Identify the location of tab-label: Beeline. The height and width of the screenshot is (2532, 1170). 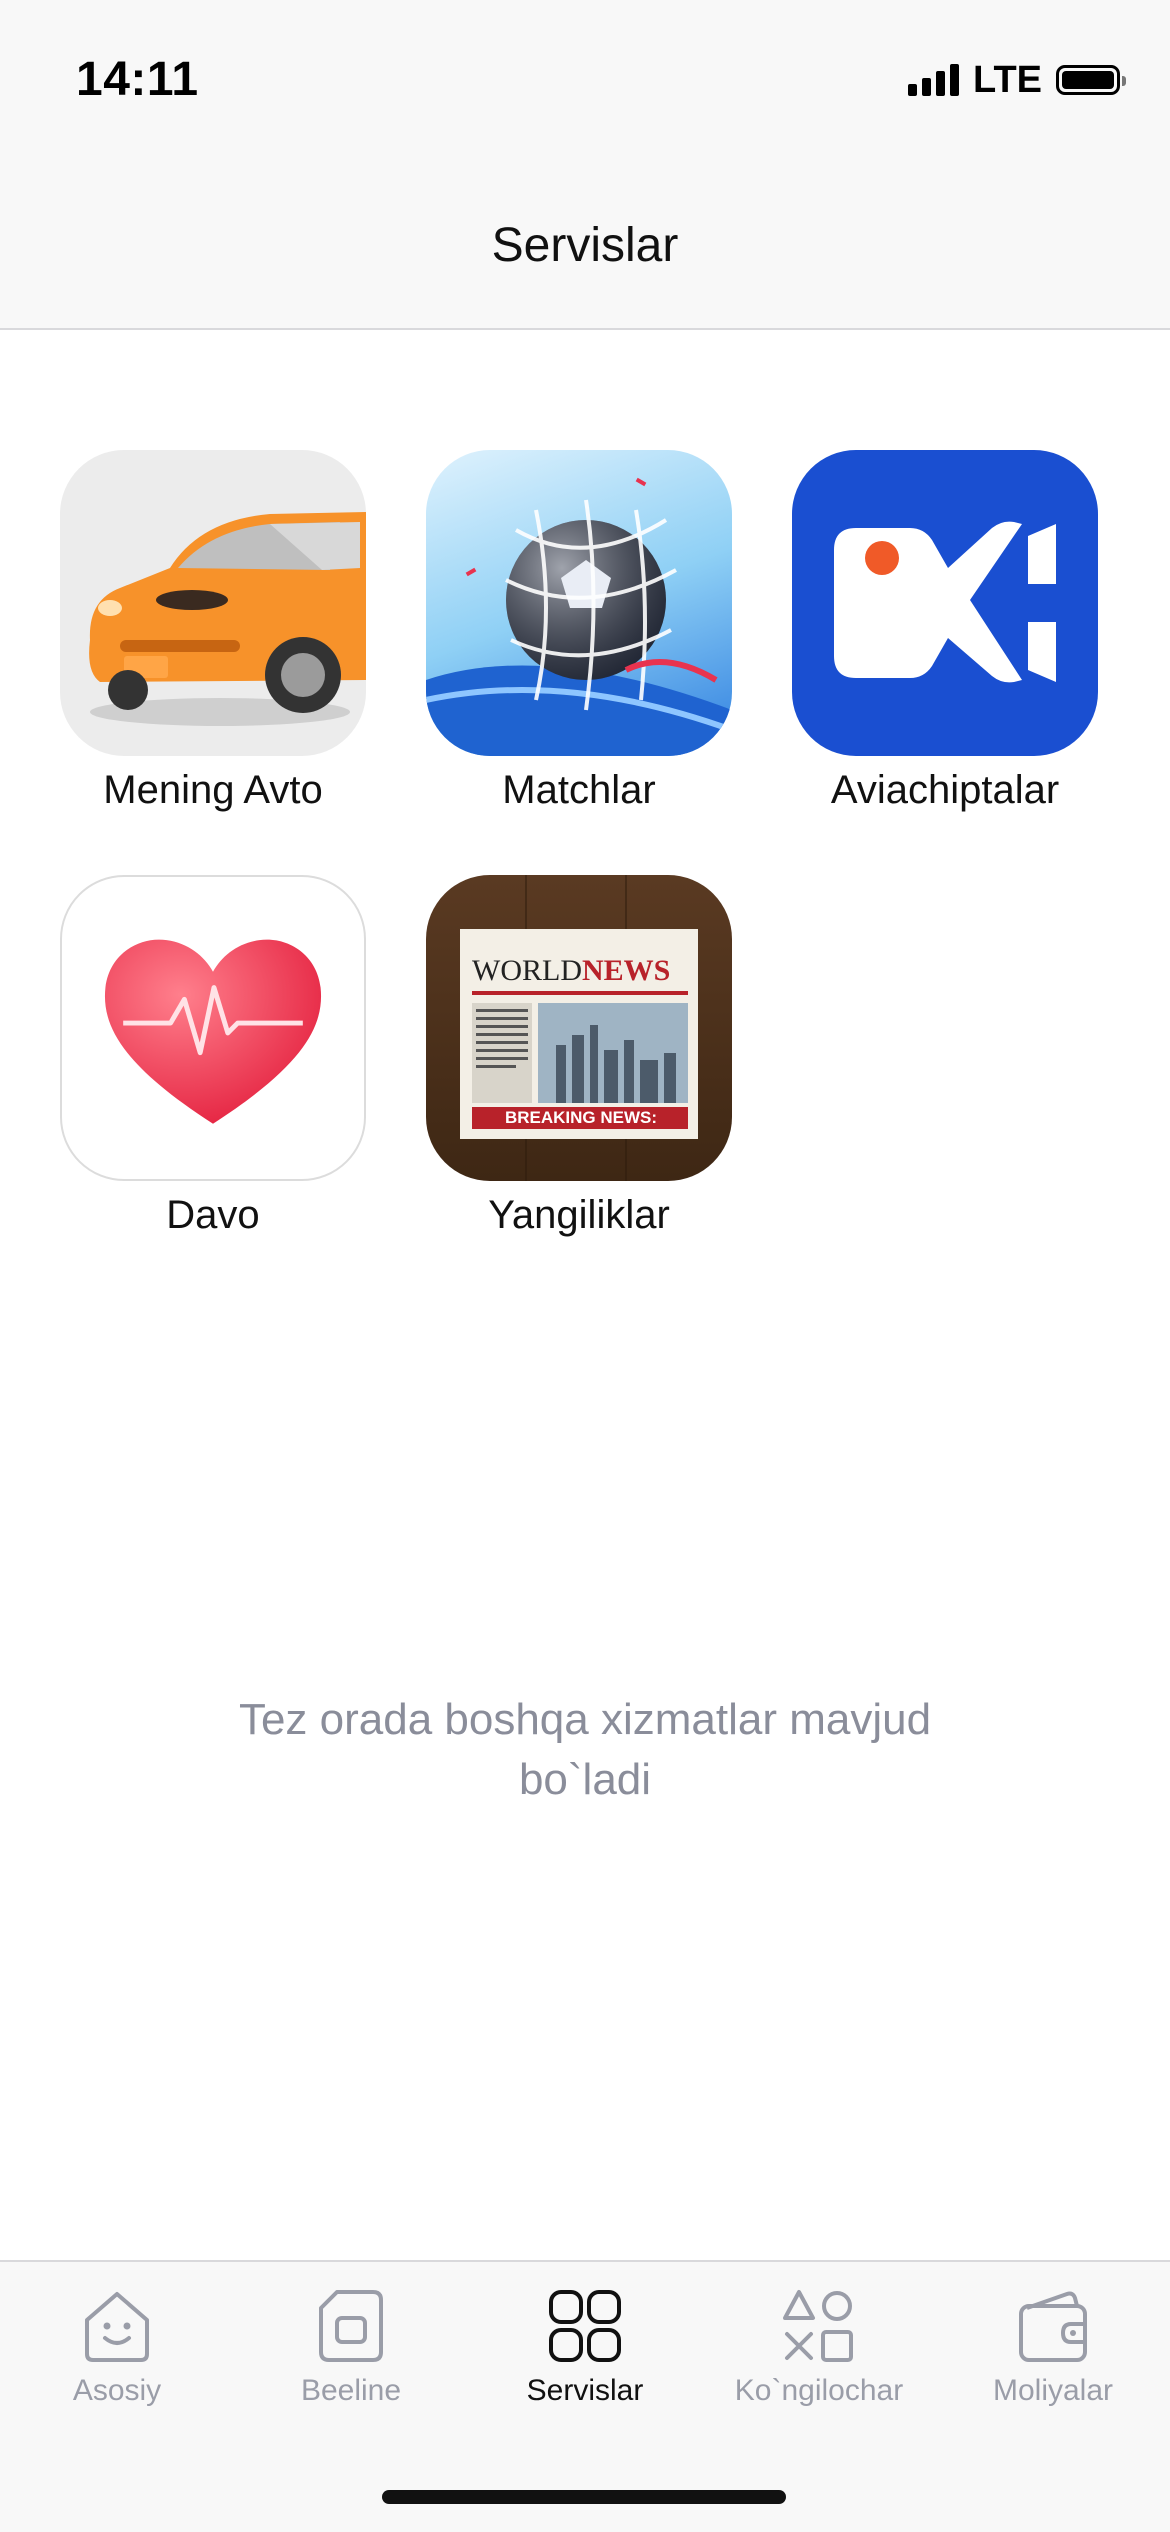
(351, 2390).